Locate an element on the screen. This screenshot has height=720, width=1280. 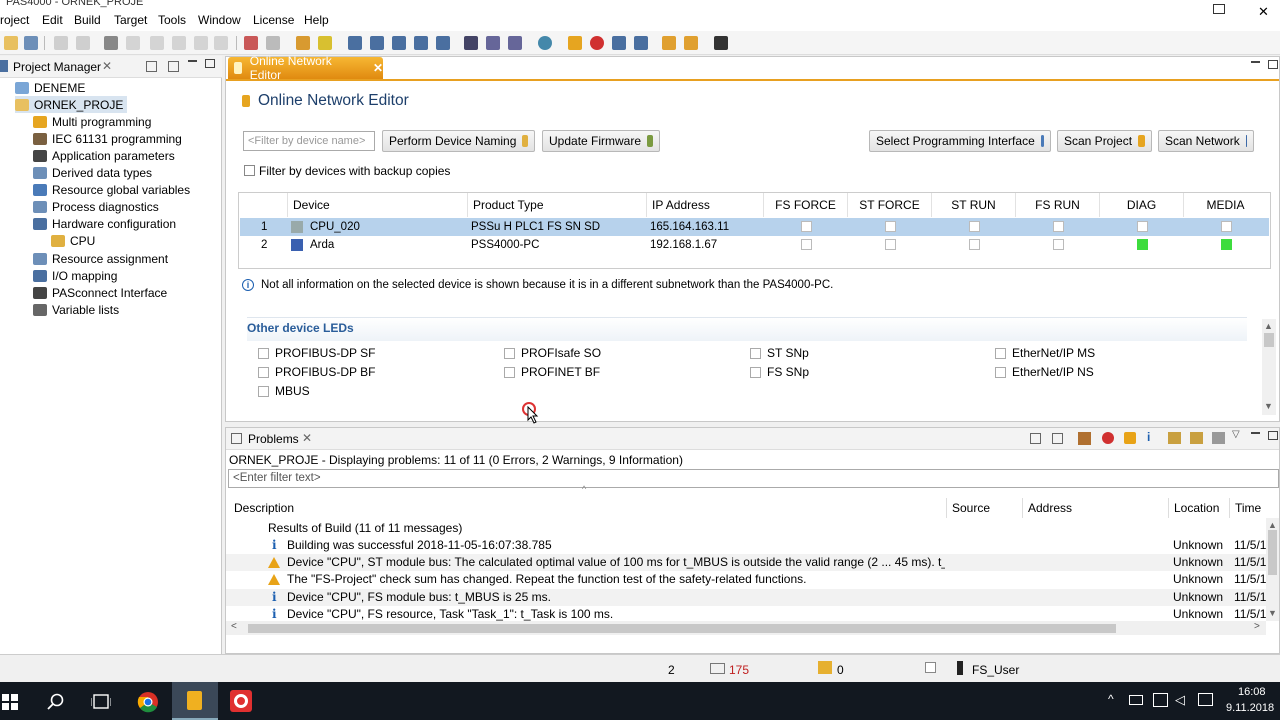
problems-filter-input: <Enter filter text> is located at coordinates (753, 478).